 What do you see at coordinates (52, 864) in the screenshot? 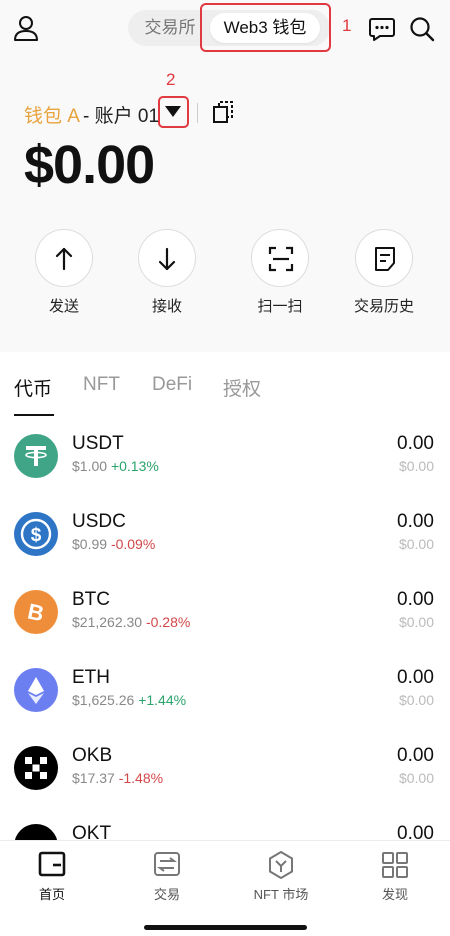
I see `wallet-icon` at bounding box center [52, 864].